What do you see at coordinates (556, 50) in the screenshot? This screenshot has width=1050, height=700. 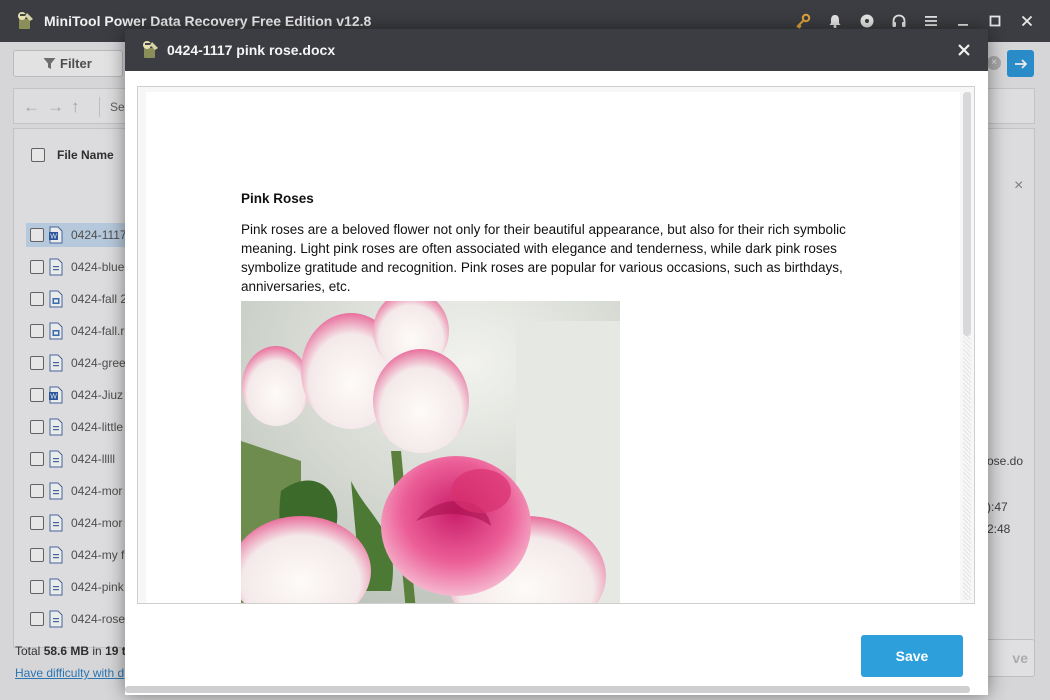 I see `preview-dialog-header: 0424-1117 pink rose.docx` at bounding box center [556, 50].